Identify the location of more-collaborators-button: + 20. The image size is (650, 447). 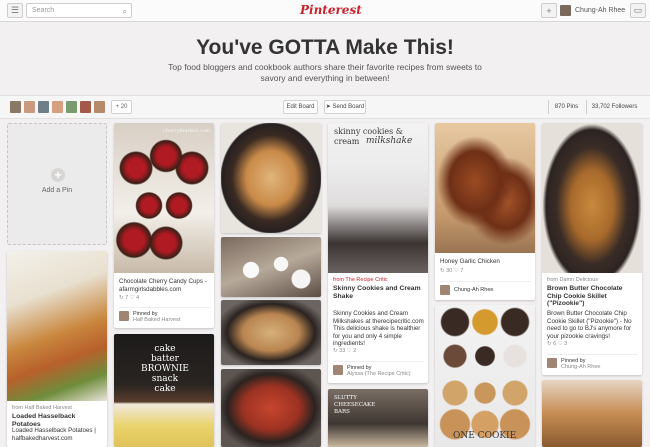
(121, 107).